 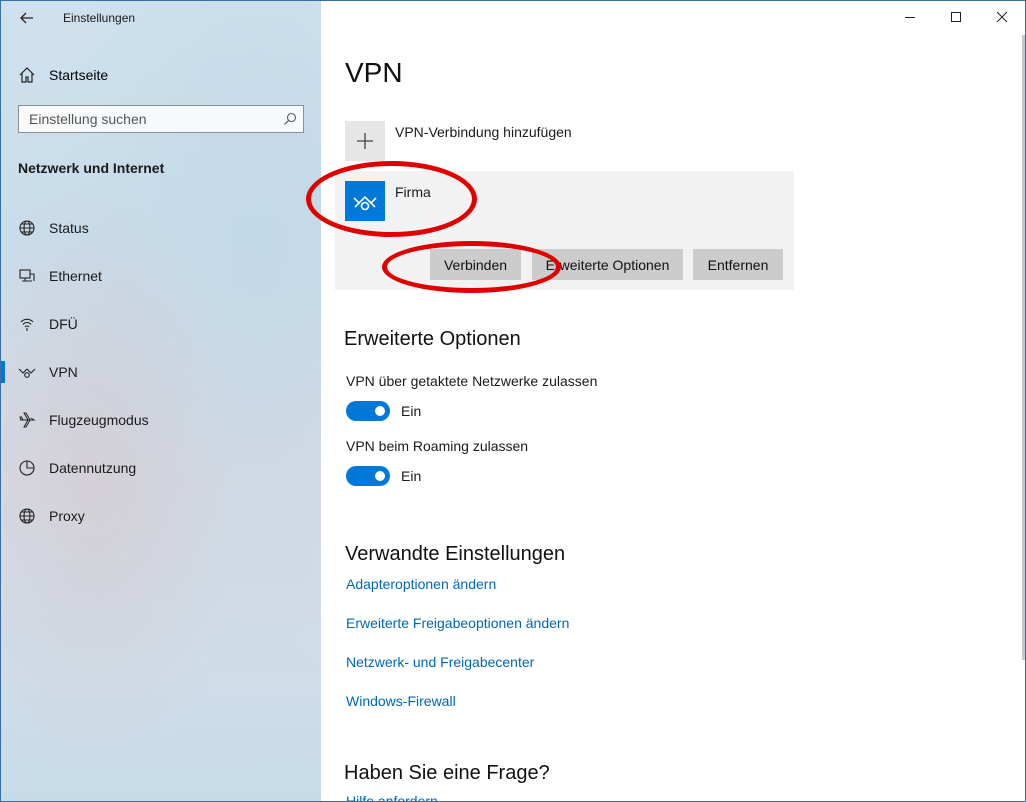 I want to click on dialup-icon, so click(x=27, y=324).